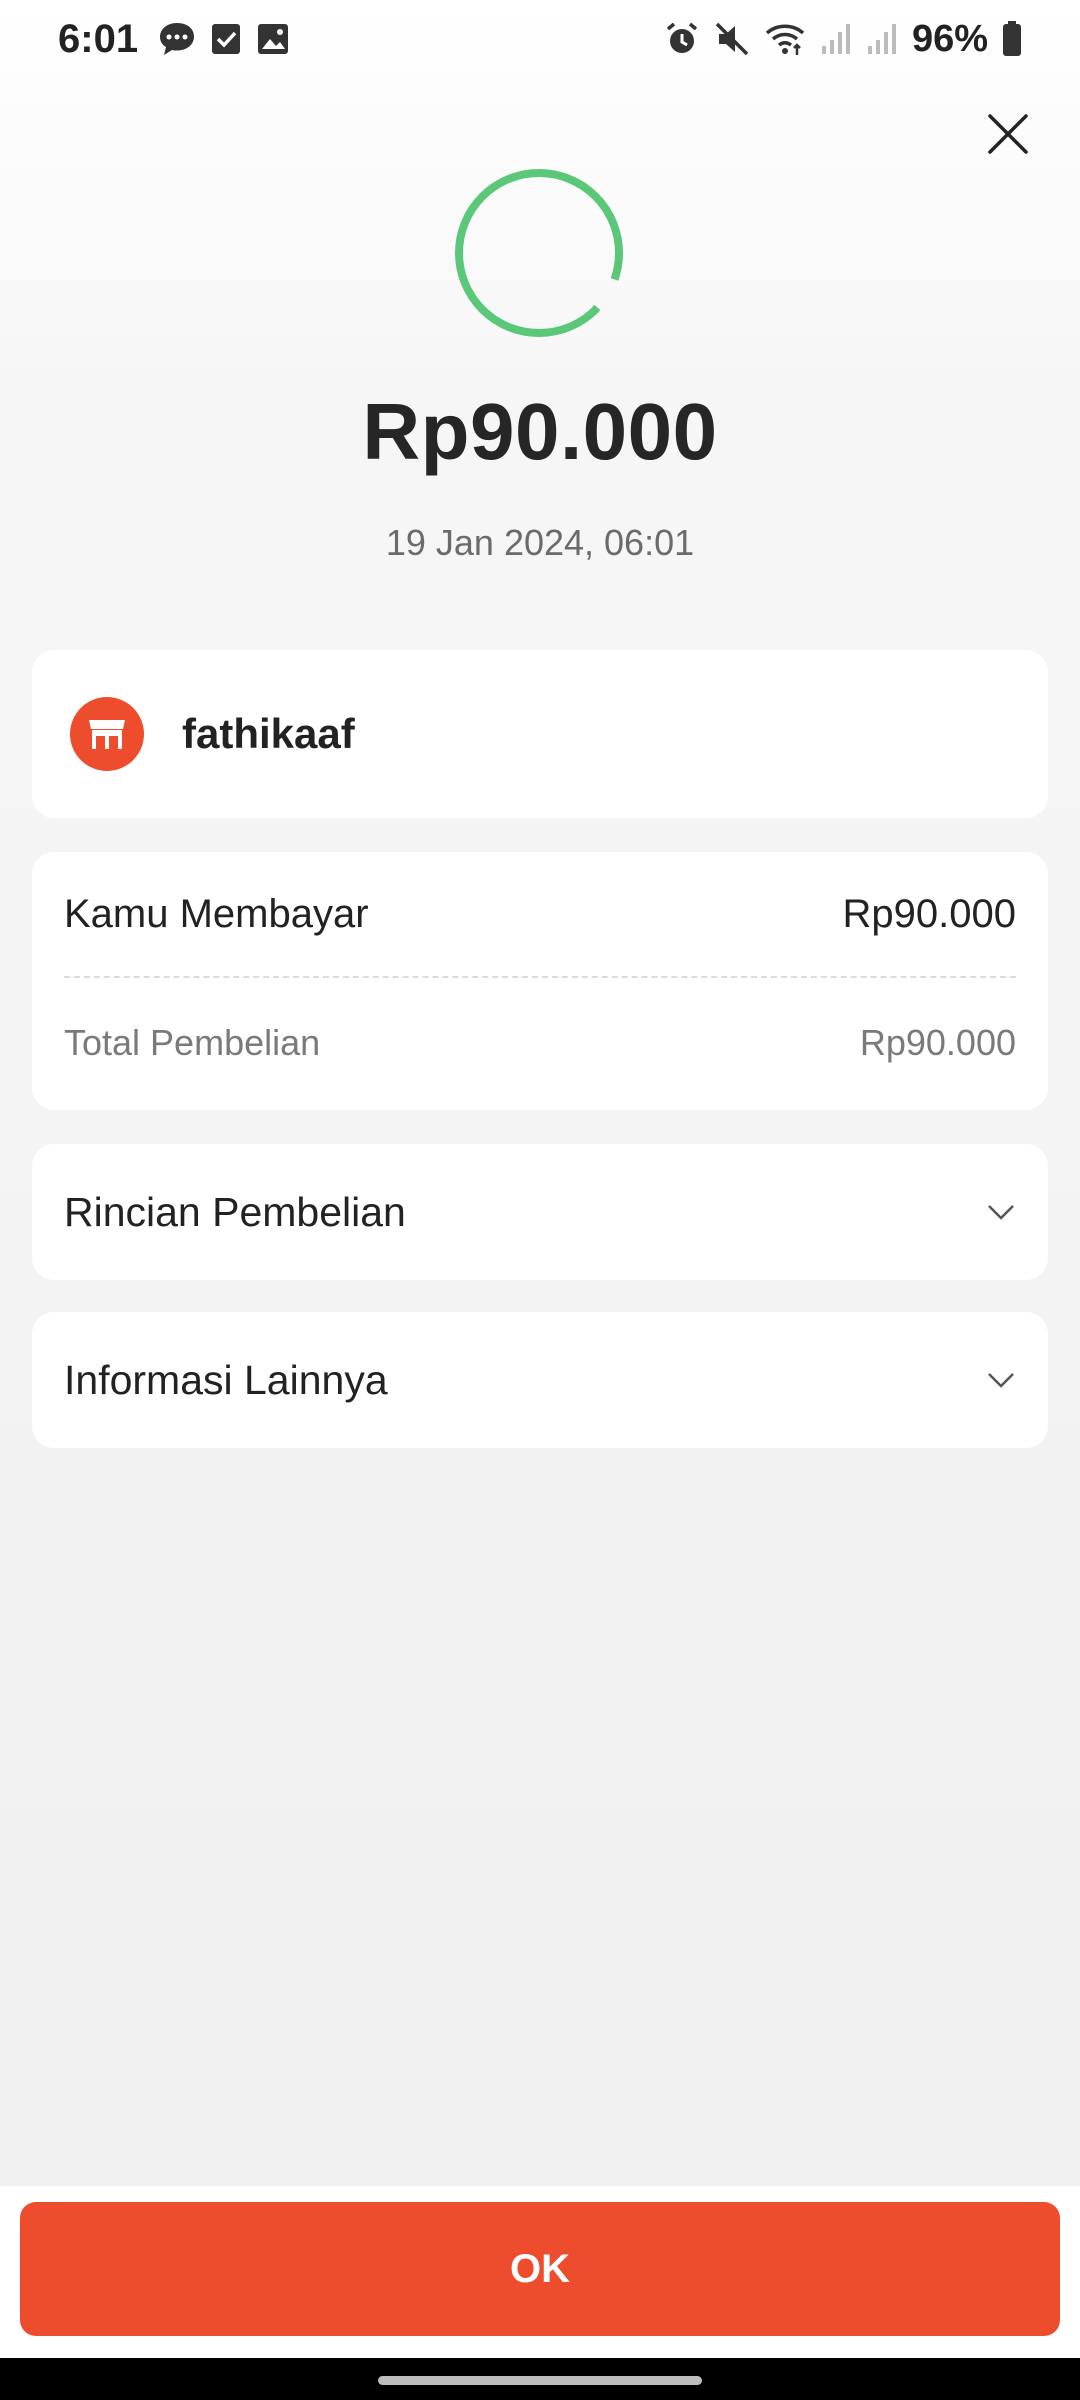  What do you see at coordinates (937, 1042) in the screenshot?
I see `total-value: Rp90.000` at bounding box center [937, 1042].